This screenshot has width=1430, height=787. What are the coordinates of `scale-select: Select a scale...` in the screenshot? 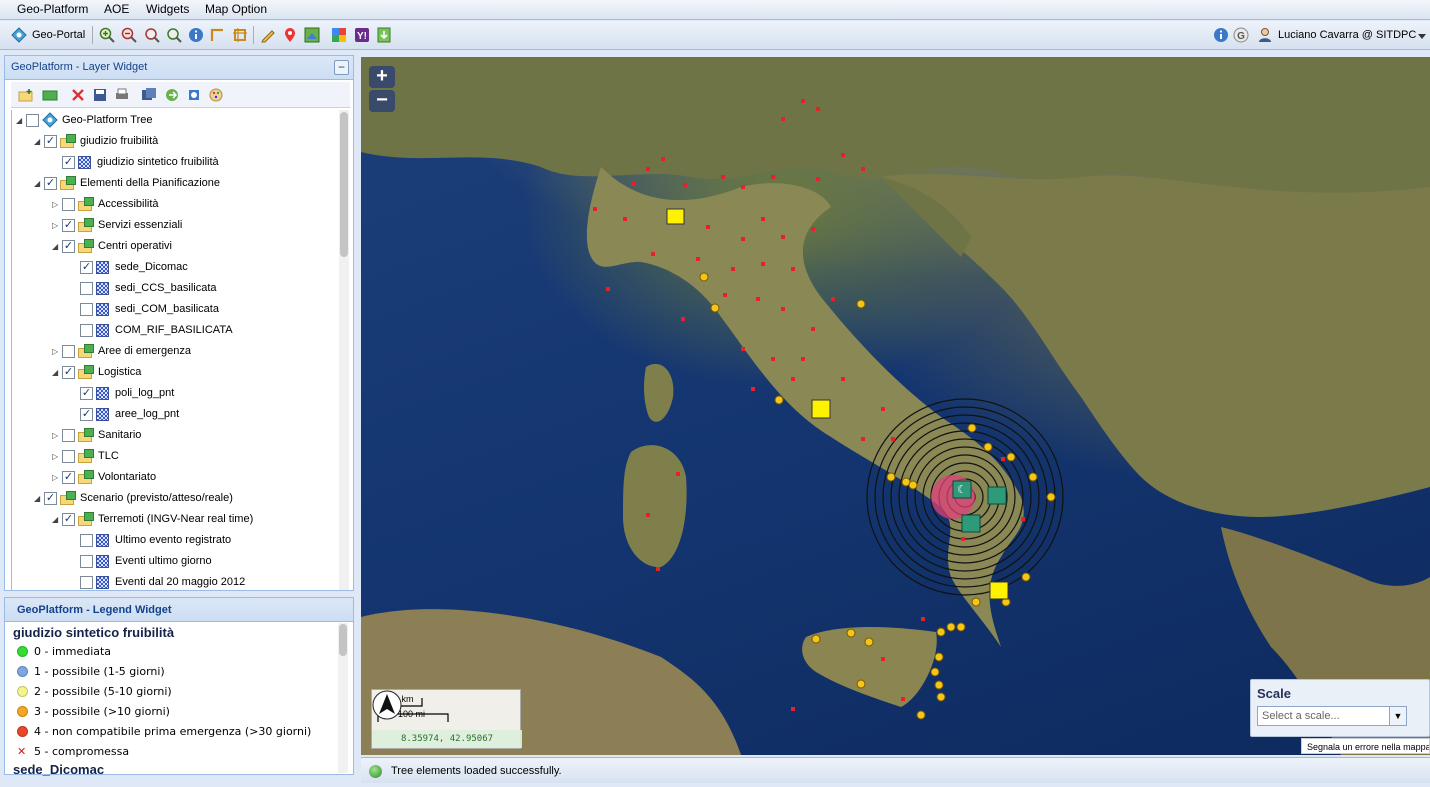 It's located at (1332, 716).